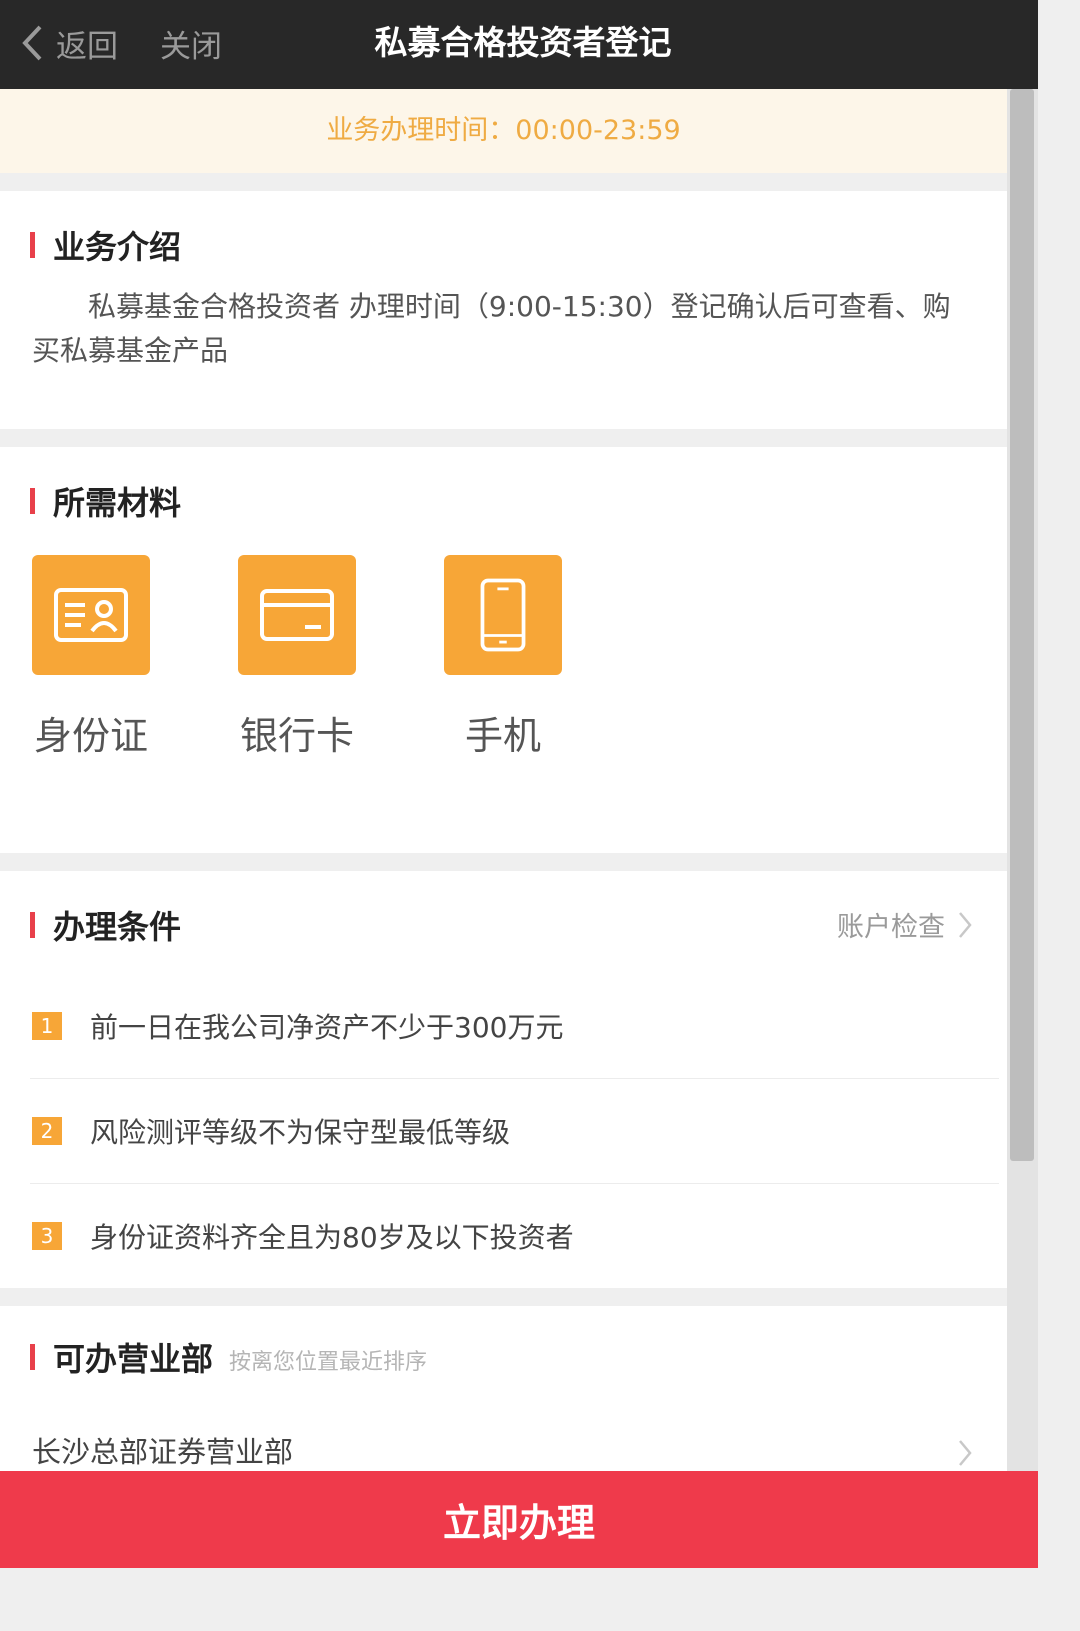 This screenshot has height=1631, width=1080. What do you see at coordinates (547, 705) in the screenshot?
I see `material-mobile-phone: 手机` at bounding box center [547, 705].